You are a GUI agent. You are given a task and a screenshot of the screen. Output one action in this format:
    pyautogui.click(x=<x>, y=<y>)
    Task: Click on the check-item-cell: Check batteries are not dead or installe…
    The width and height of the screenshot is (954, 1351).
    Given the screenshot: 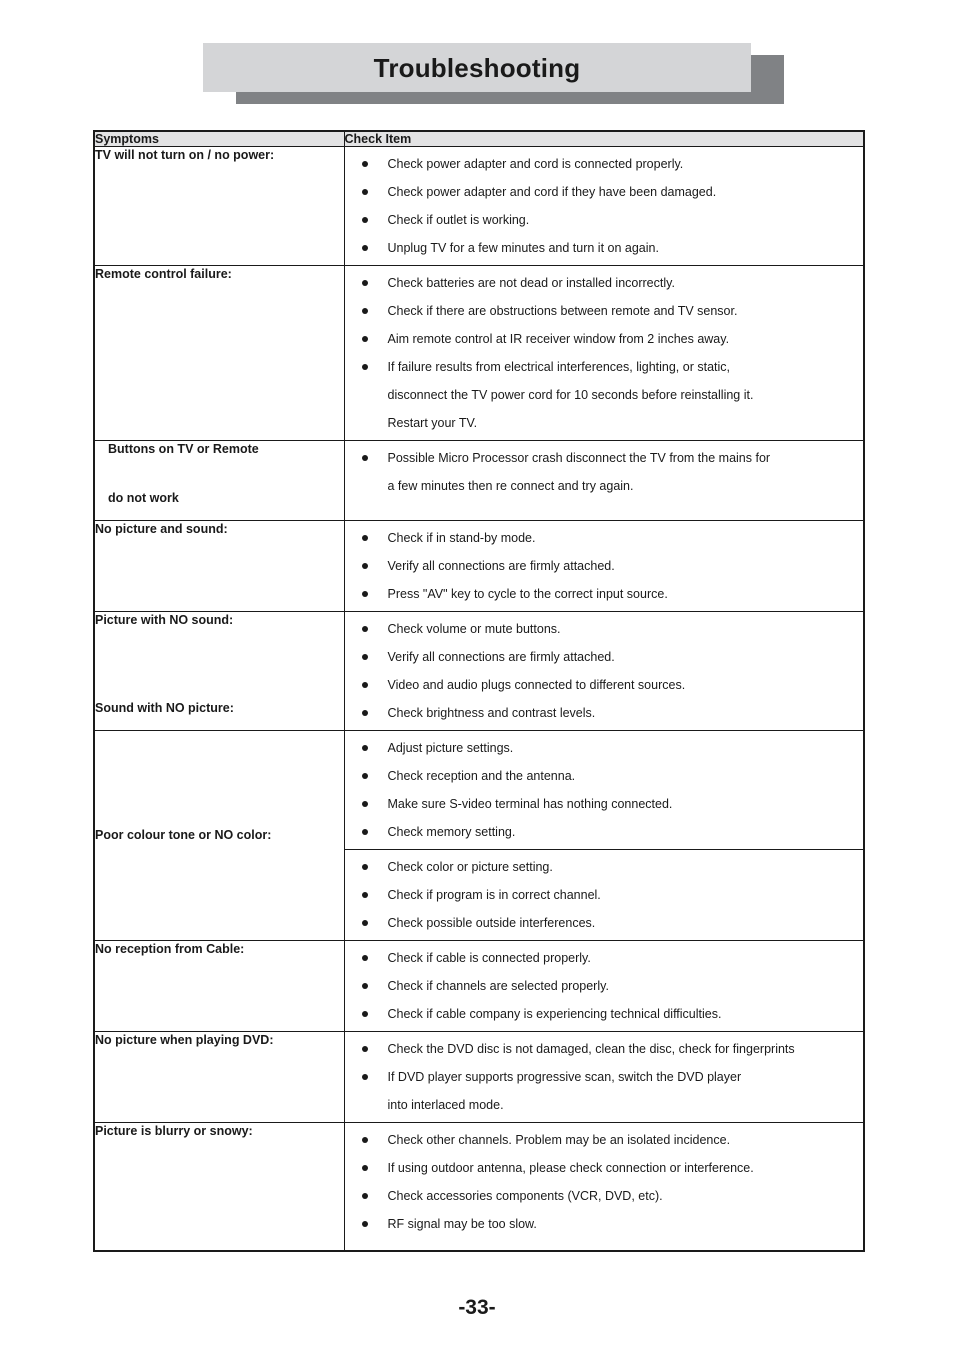 What is the action you would take?
    pyautogui.click(x=604, y=353)
    